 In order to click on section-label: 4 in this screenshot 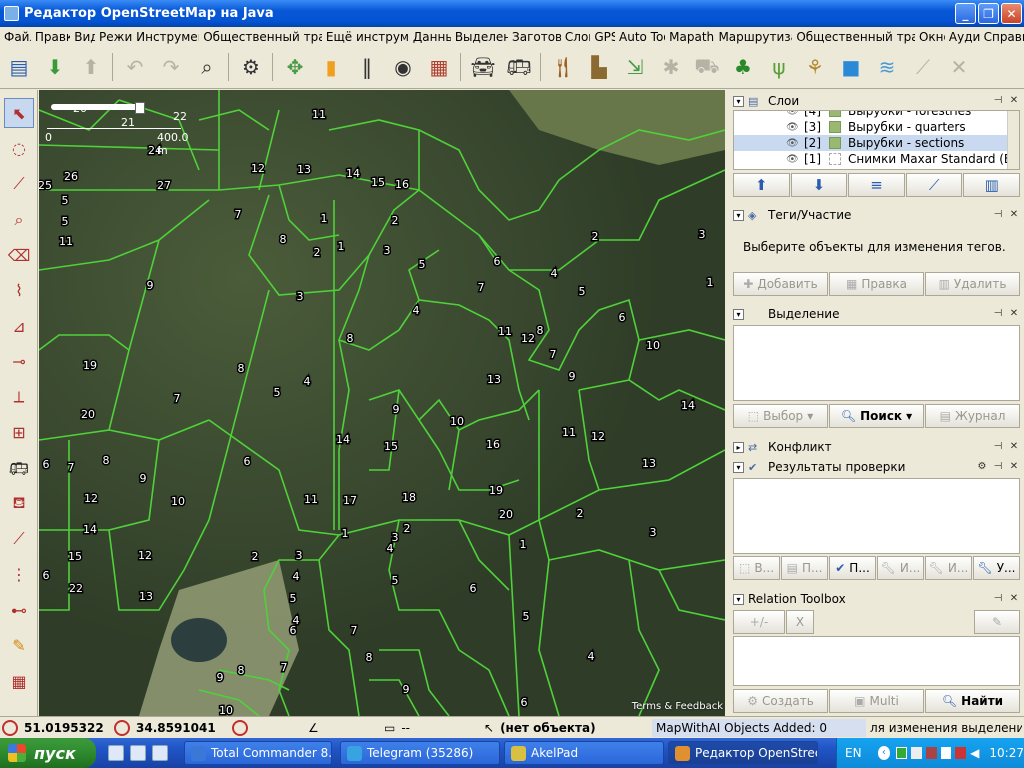, I will do `click(416, 311)`.